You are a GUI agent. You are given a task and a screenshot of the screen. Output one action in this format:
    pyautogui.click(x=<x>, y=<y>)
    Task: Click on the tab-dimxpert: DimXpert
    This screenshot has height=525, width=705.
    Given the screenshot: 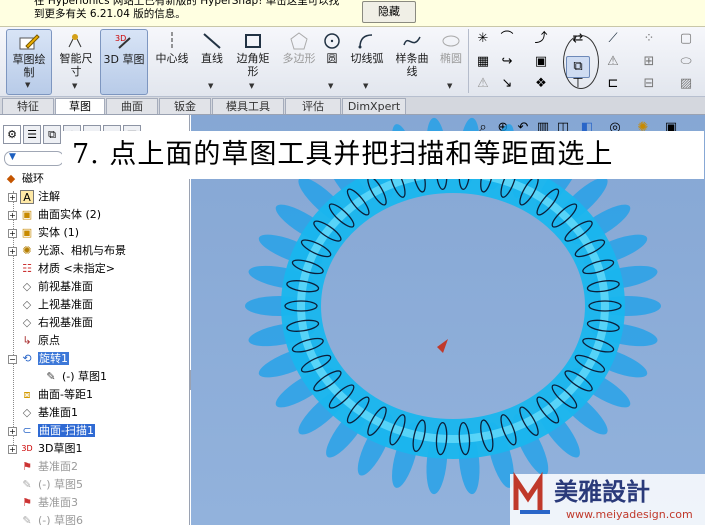 What is the action you would take?
    pyautogui.click(x=374, y=106)
    